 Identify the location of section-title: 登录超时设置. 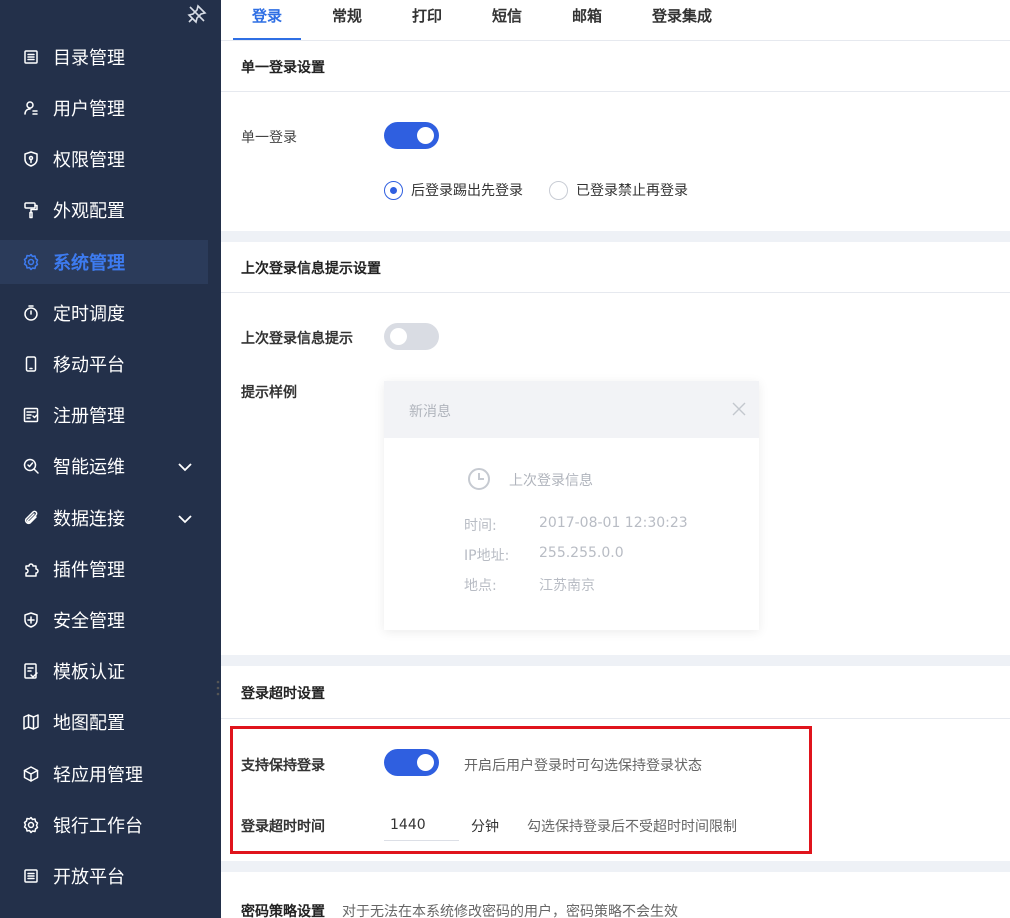
(283, 694).